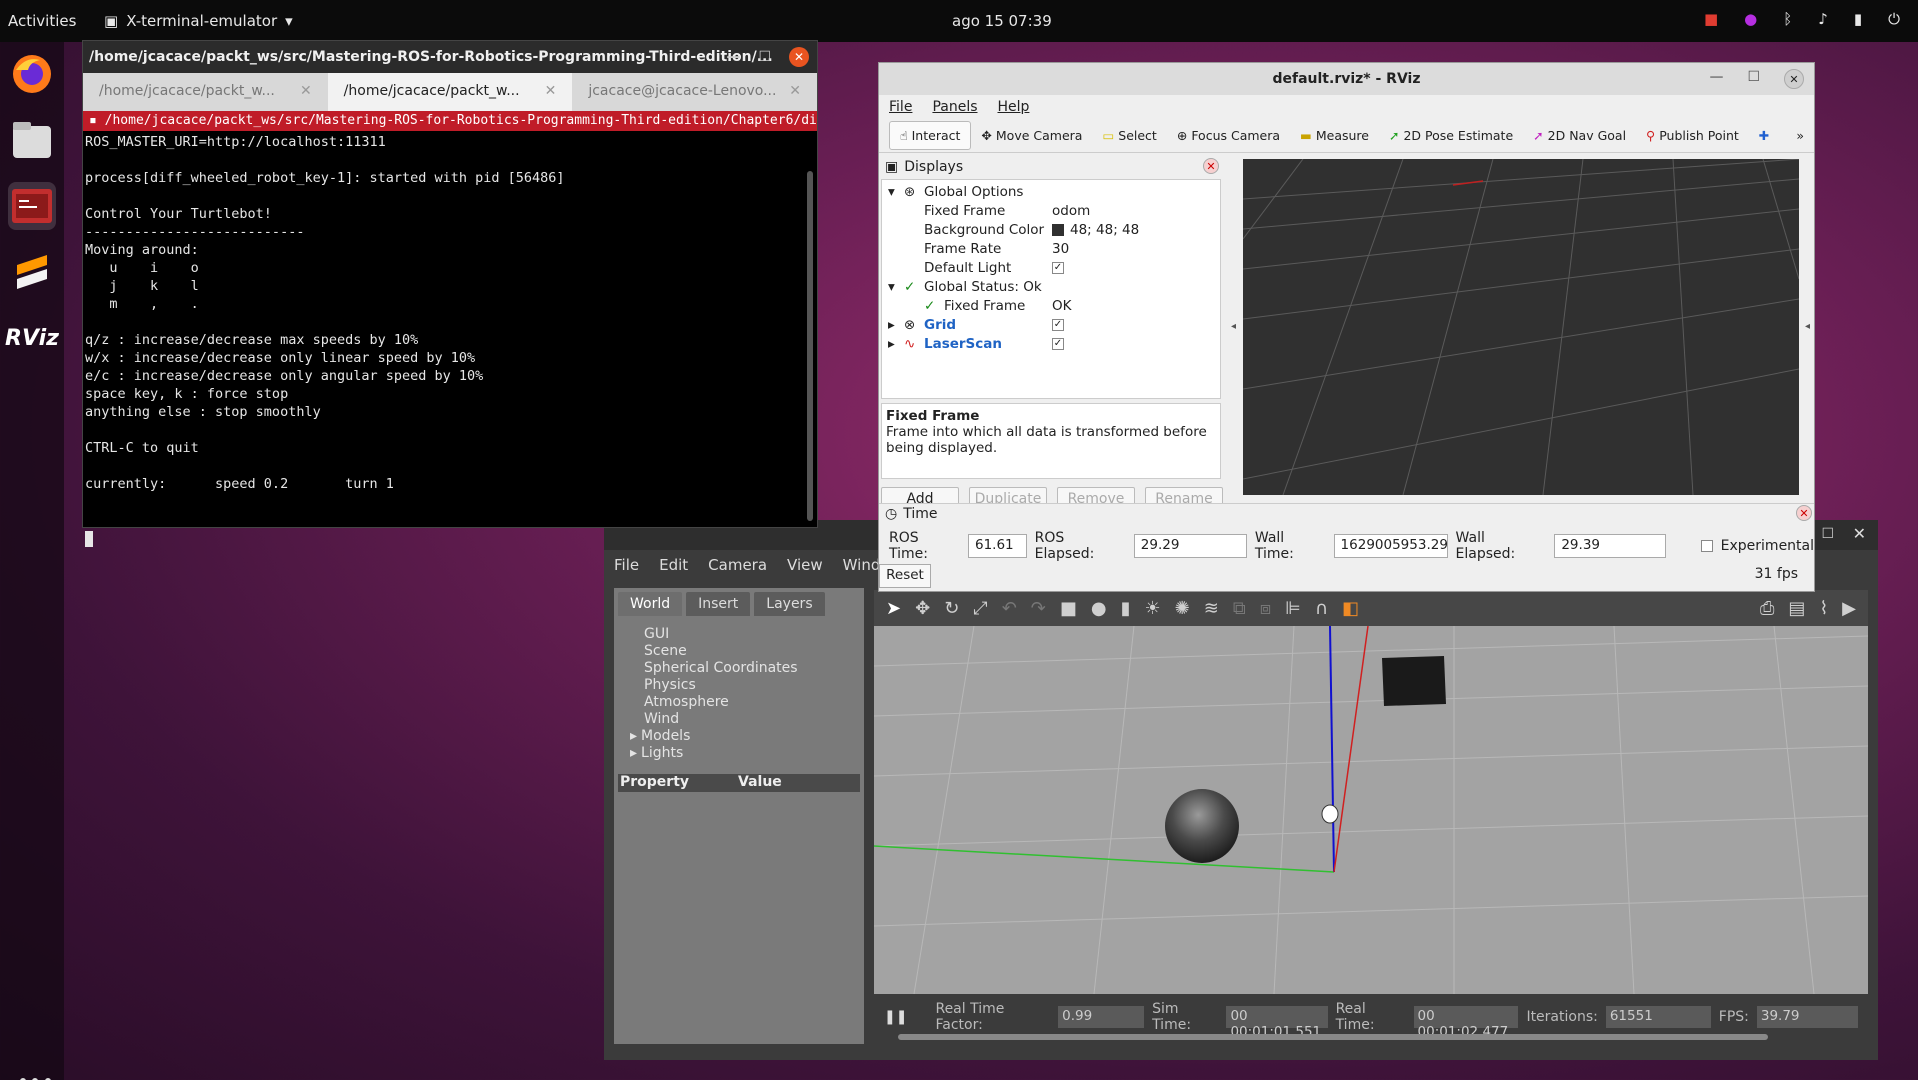  Describe the element at coordinates (32, 206) in the screenshot. I see `terminal-icon` at that location.